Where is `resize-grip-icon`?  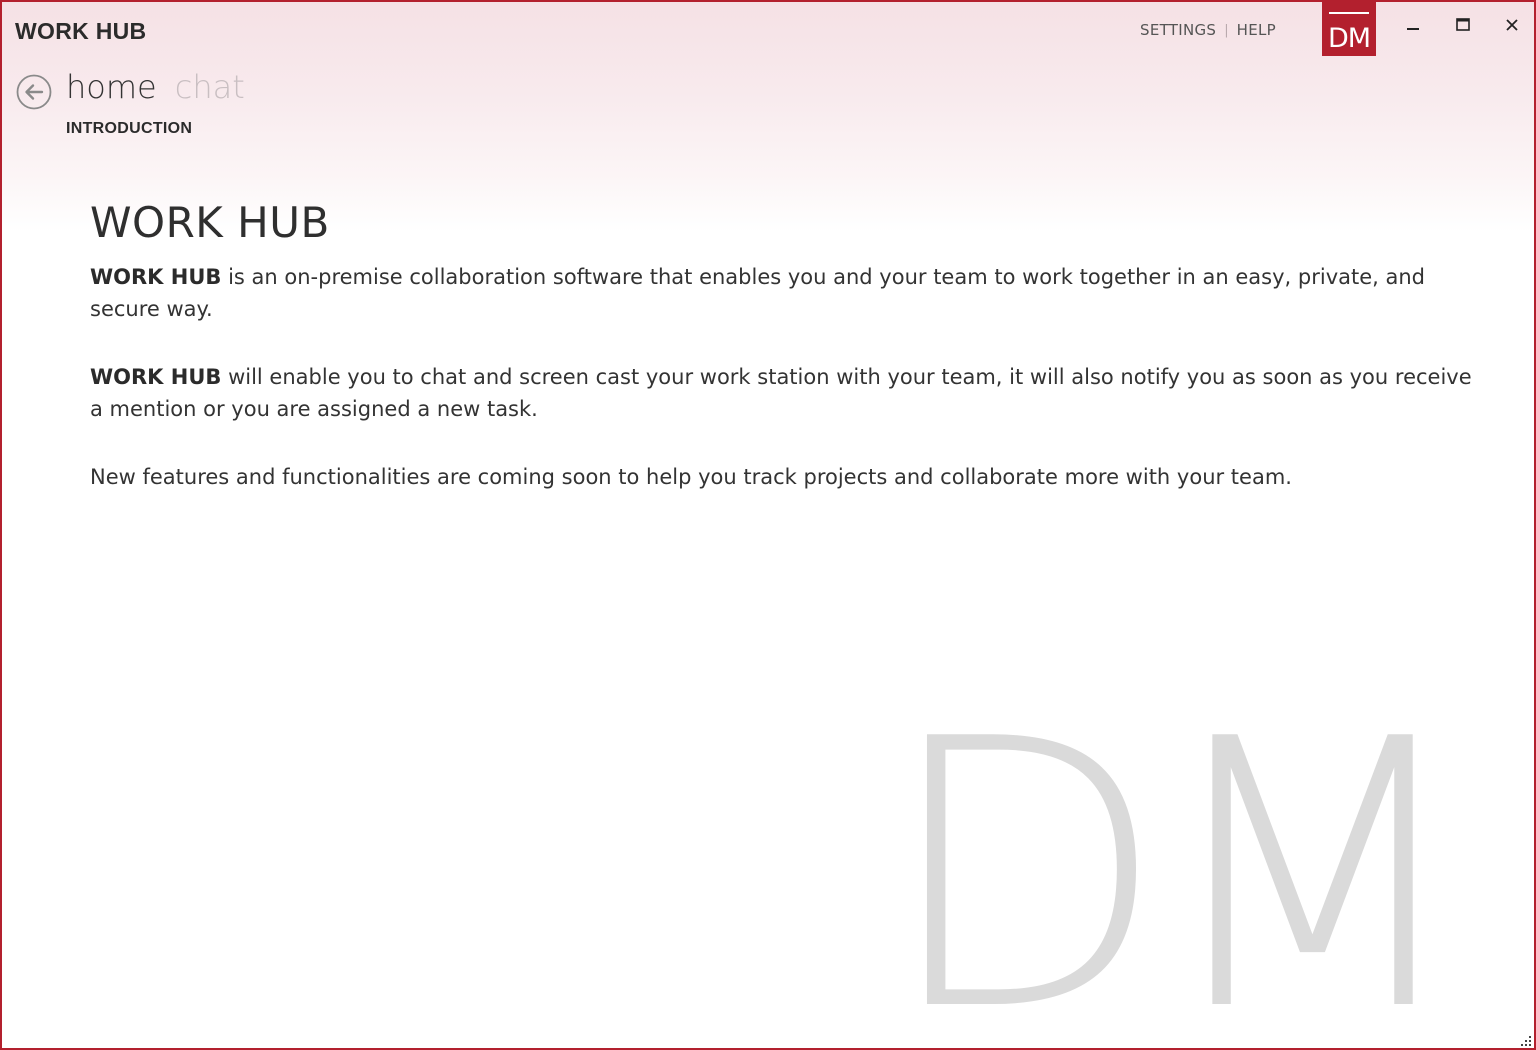 resize-grip-icon is located at coordinates (1526, 1041).